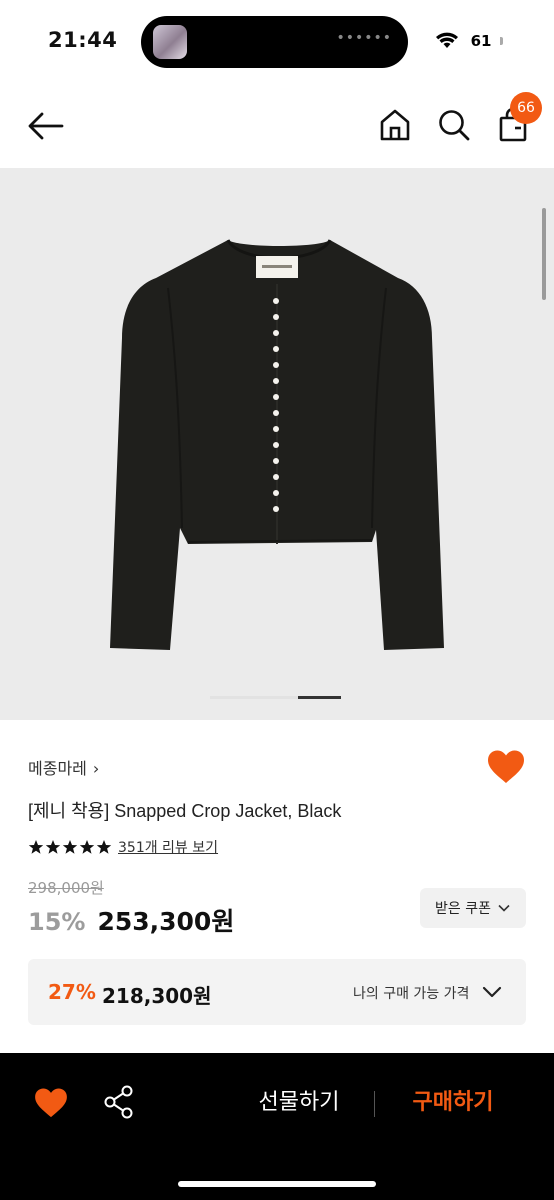 This screenshot has height=1200, width=554. I want to click on sale-price: 253,300원, so click(166, 921).